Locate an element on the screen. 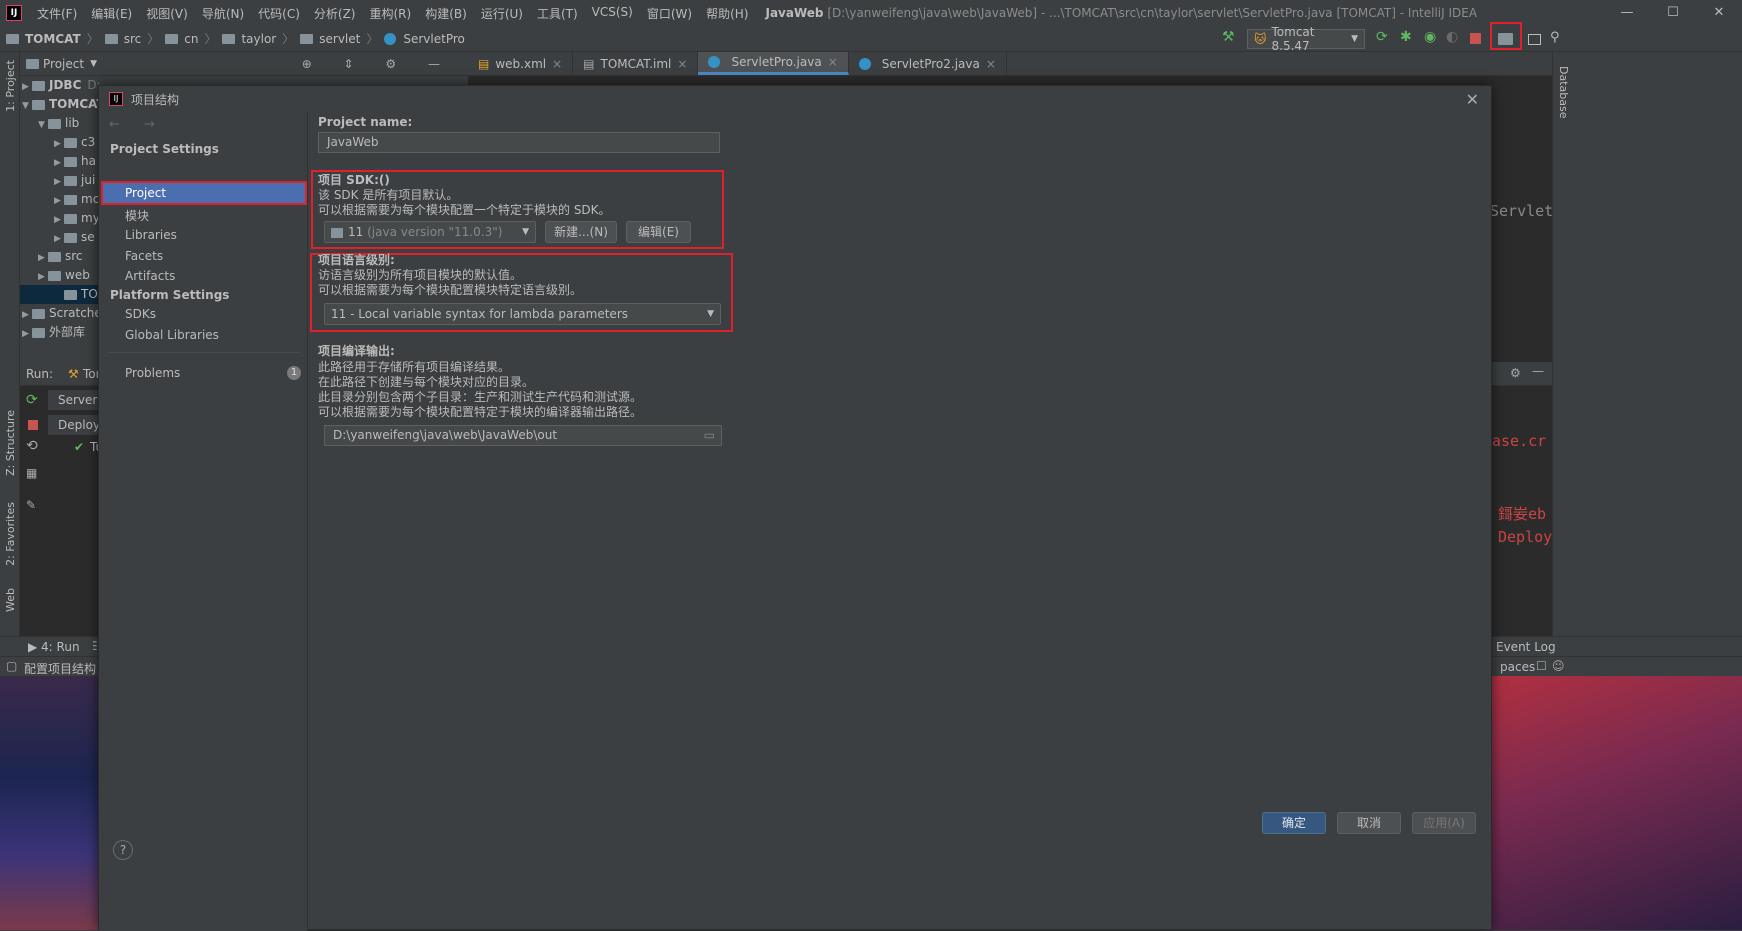 The height and width of the screenshot is (931, 1742). crumb-servletpro: ServletPro is located at coordinates (434, 39).